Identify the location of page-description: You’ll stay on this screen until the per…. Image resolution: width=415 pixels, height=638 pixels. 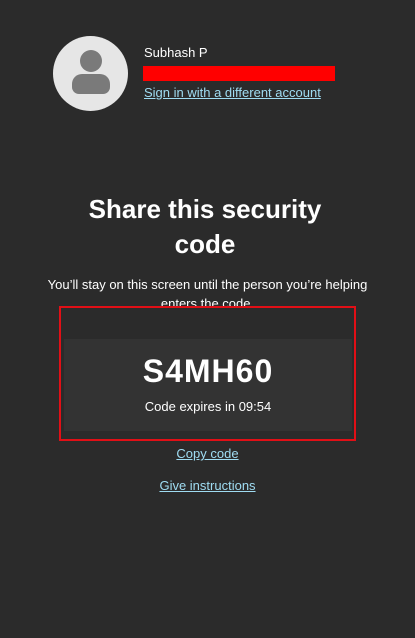
(207, 294).